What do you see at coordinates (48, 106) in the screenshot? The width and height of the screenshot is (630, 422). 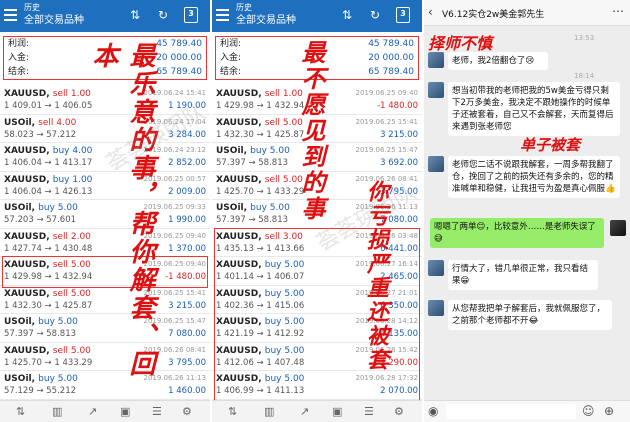 I see `trade-prices: 1 409.01 → 1 406.05` at bounding box center [48, 106].